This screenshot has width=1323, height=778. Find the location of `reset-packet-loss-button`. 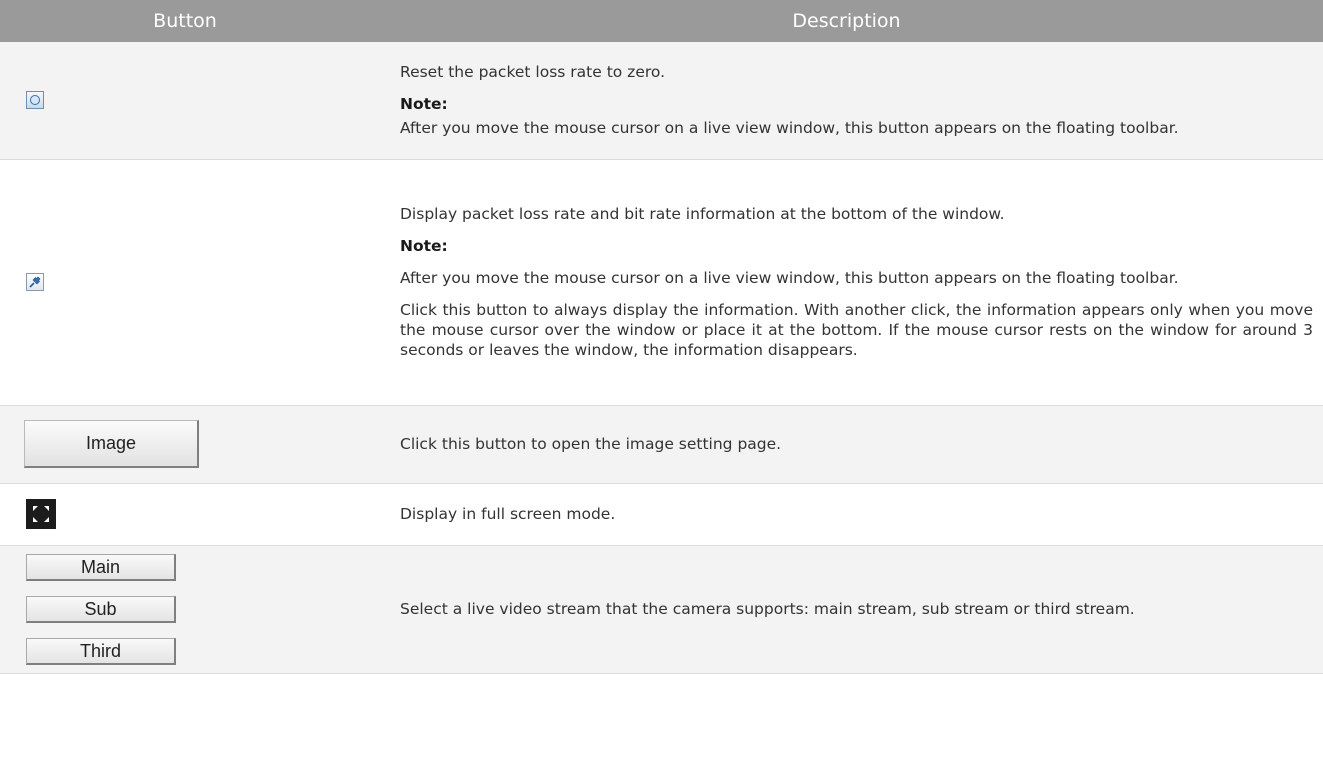

reset-packet-loss-button is located at coordinates (35, 100).